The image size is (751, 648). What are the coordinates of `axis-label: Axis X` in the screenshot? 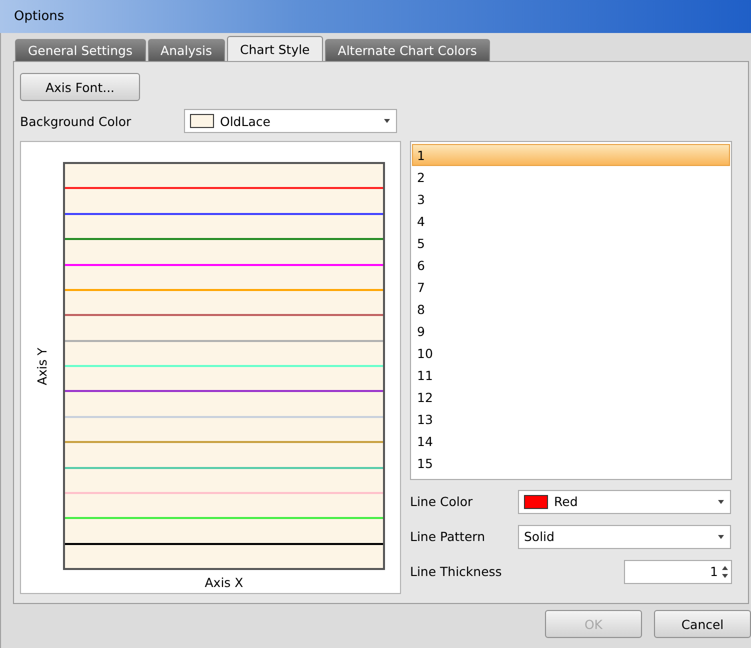 It's located at (224, 582).